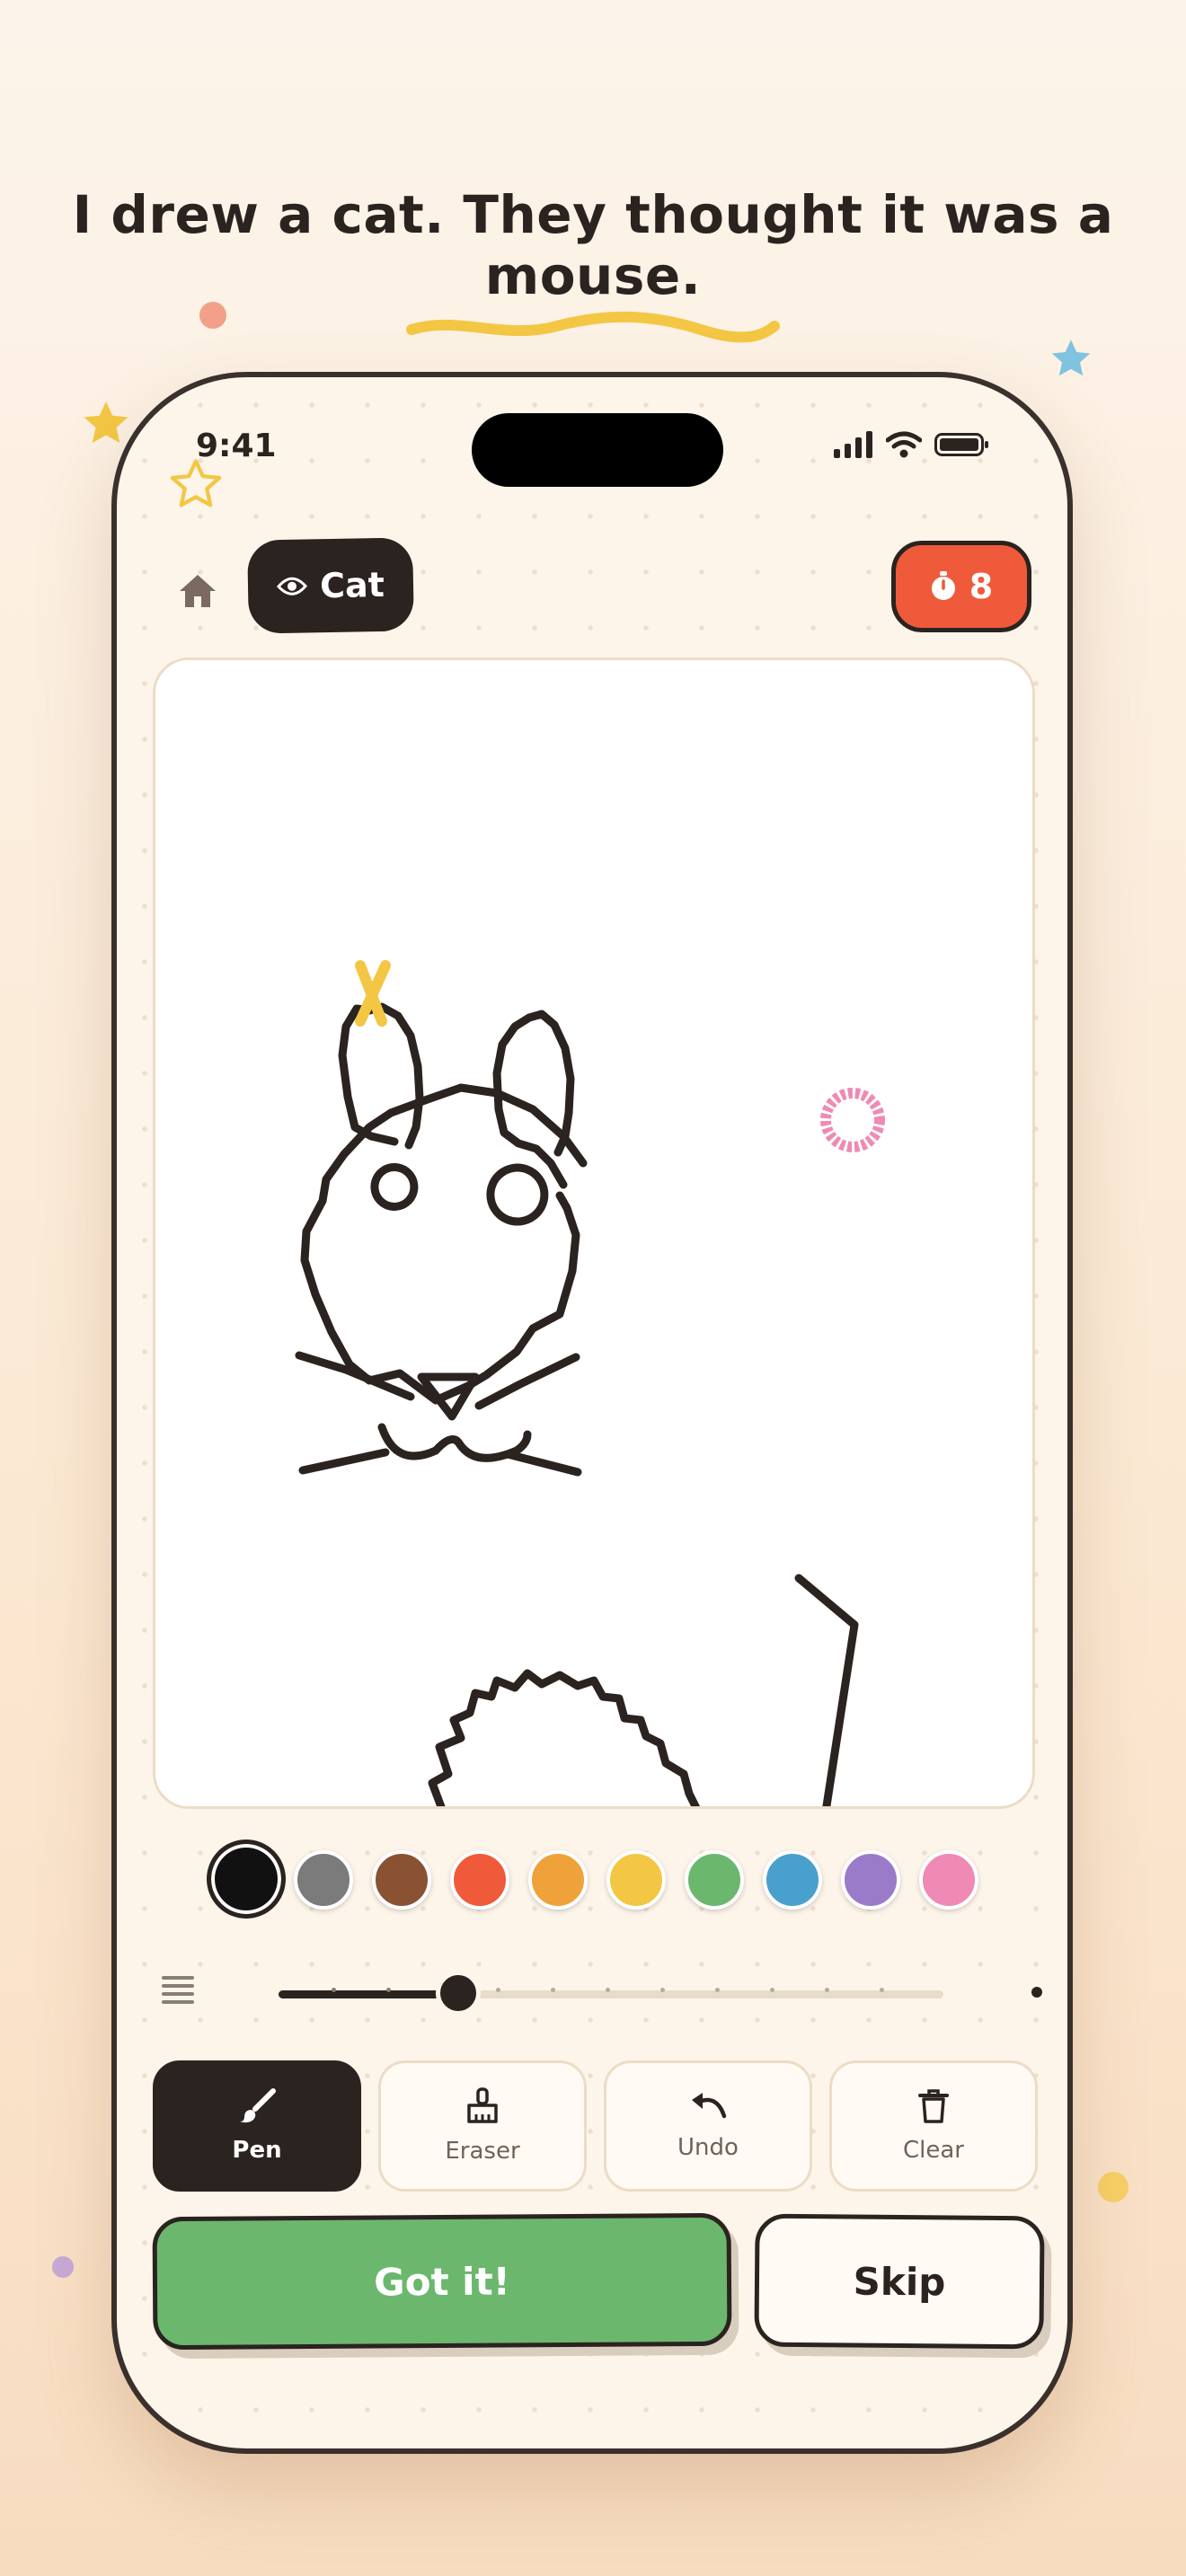 The height and width of the screenshot is (2576, 1186). I want to click on color-palette, so click(611, 1879).